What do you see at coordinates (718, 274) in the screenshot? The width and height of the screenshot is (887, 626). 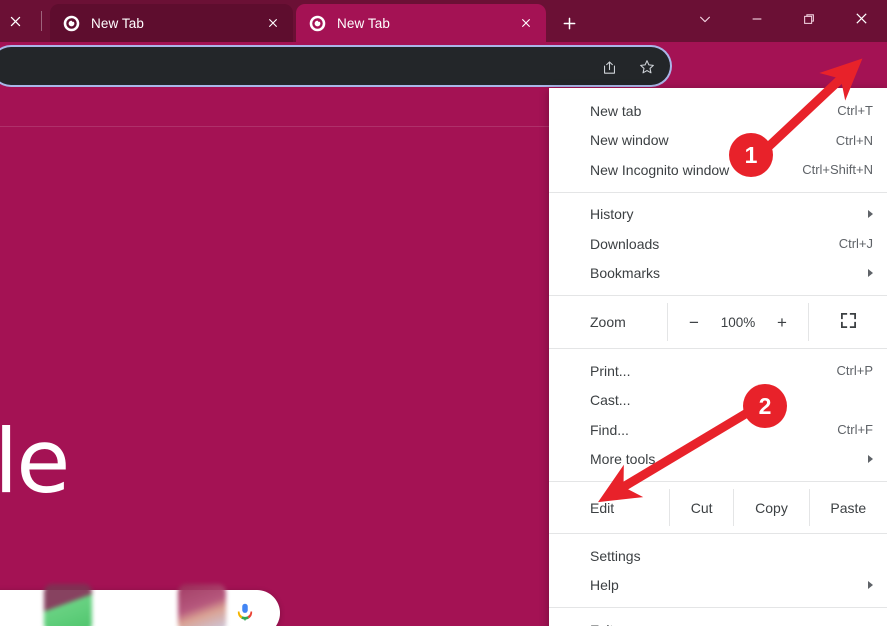 I see `menu-item-bookmarks: Bookmarks` at bounding box center [718, 274].